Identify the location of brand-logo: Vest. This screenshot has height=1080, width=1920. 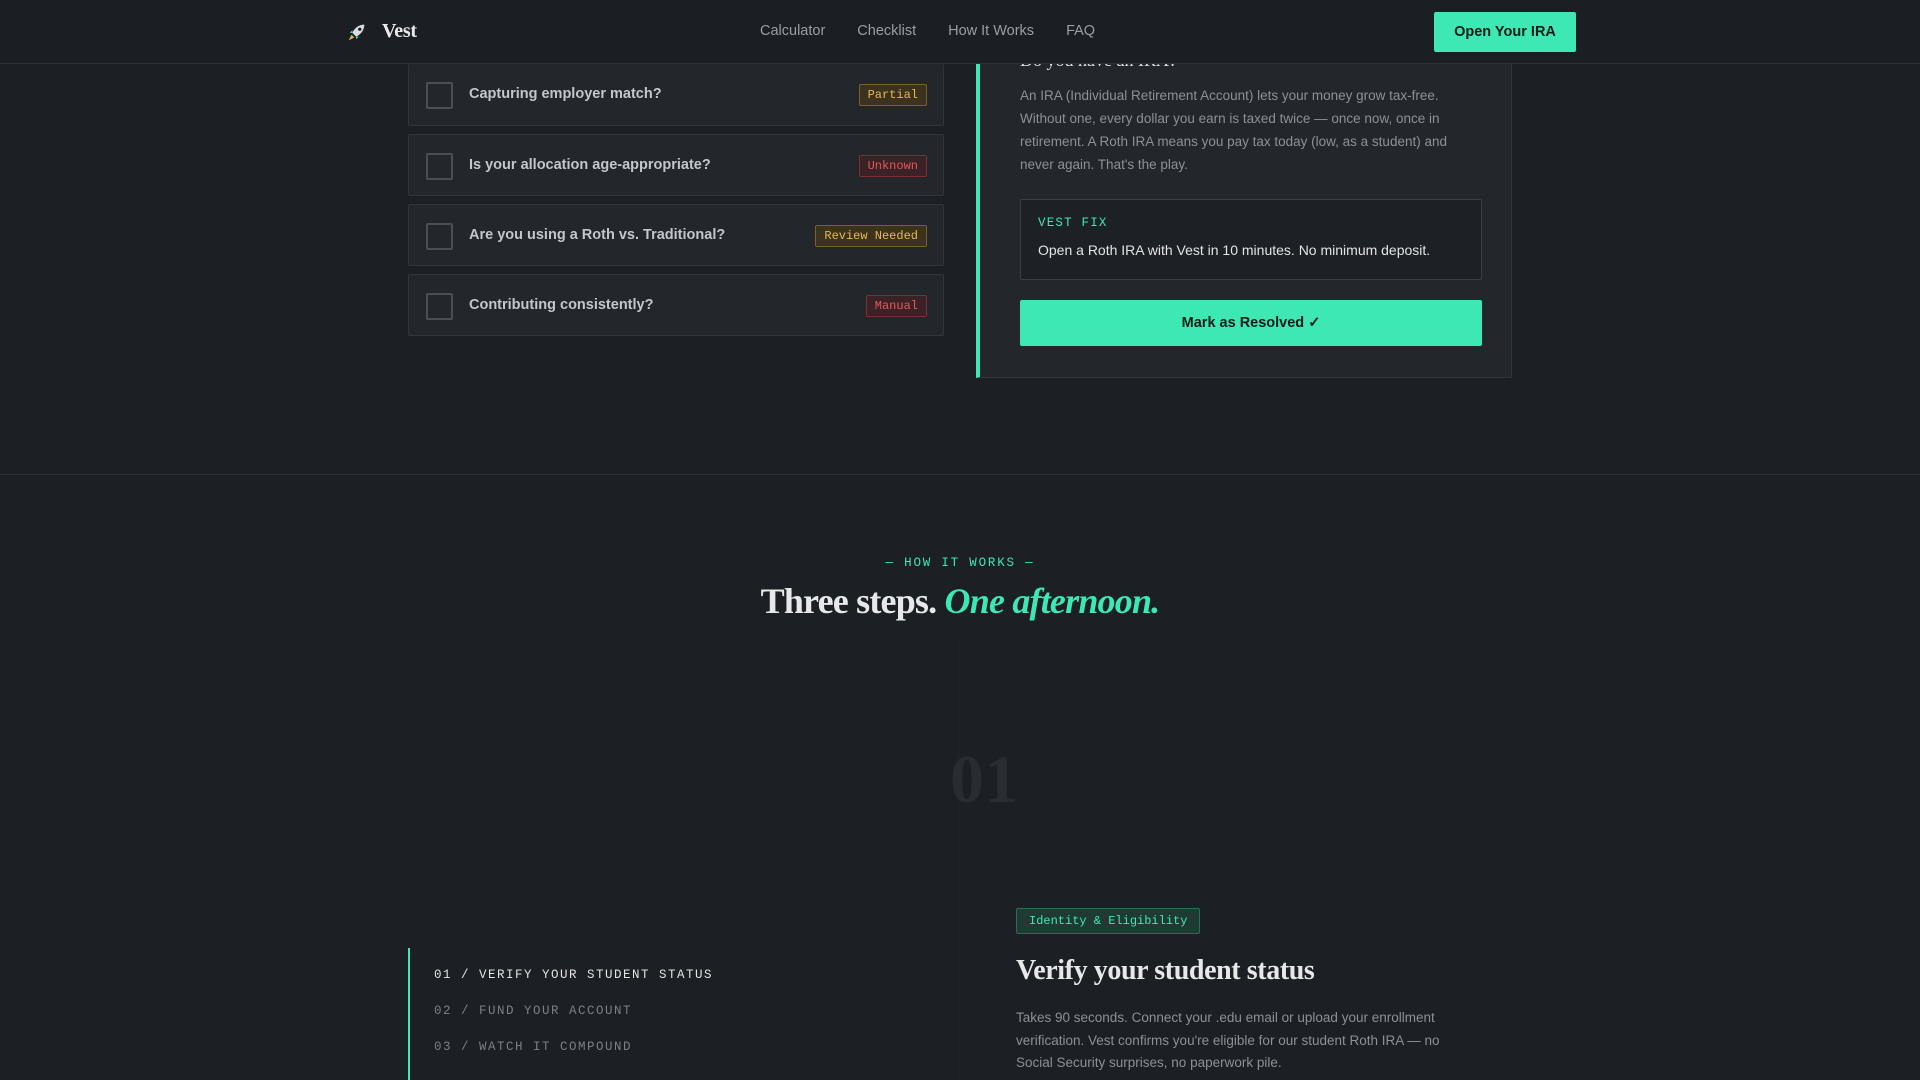
(381, 31).